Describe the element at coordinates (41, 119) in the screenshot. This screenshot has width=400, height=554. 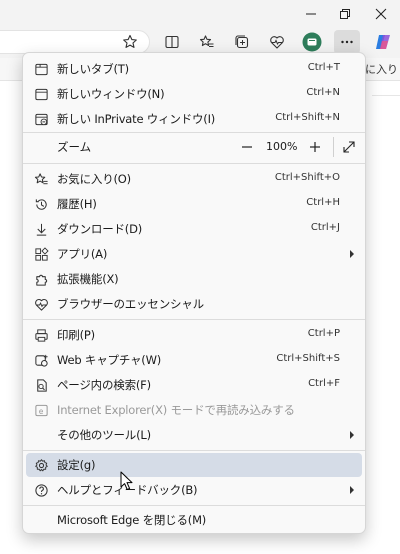
I see `inprivate-icon` at that location.